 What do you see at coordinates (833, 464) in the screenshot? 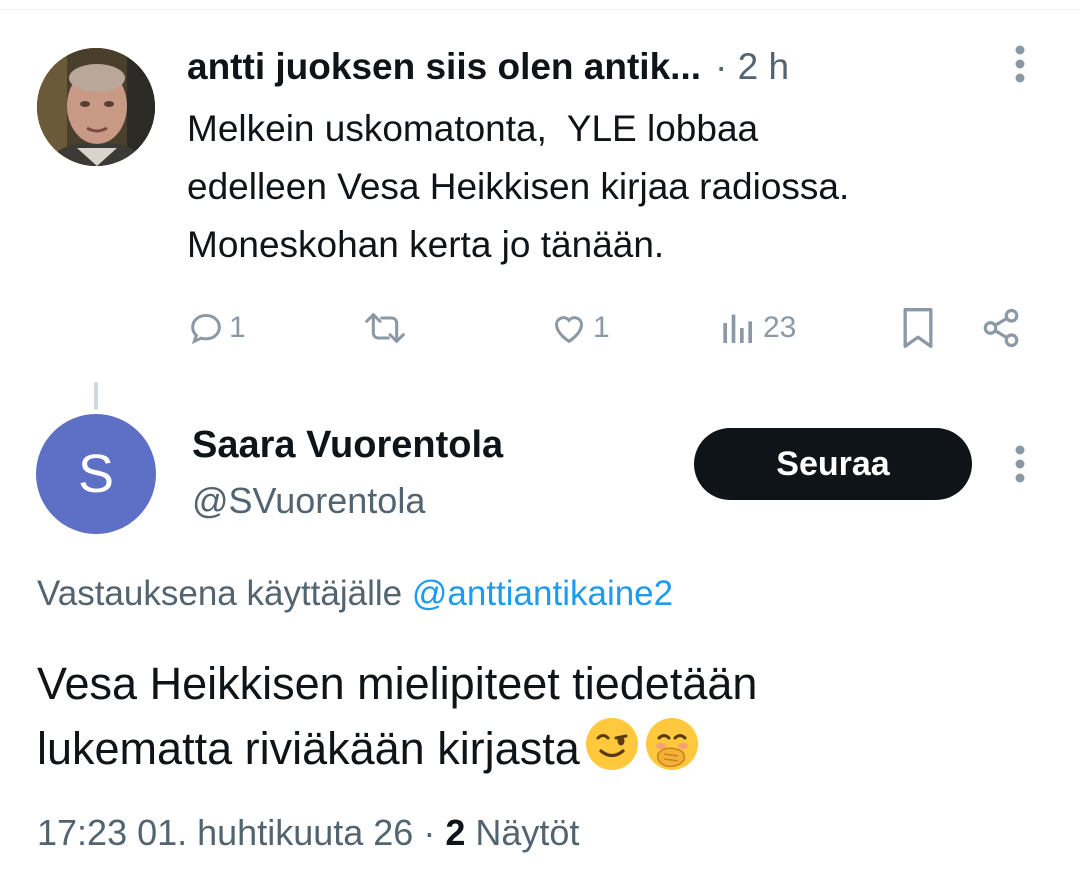
I see `follow-button: Seuraa` at bounding box center [833, 464].